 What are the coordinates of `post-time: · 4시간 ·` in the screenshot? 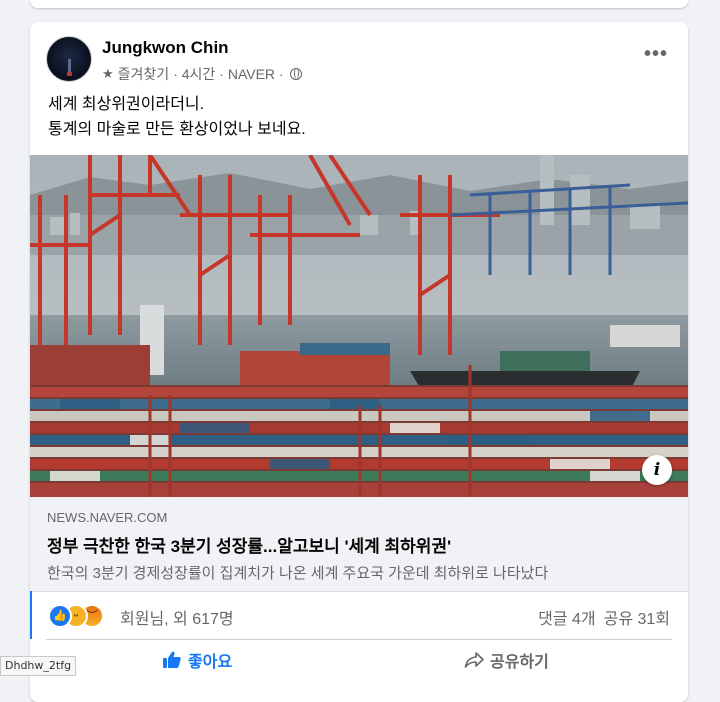 It's located at (198, 74).